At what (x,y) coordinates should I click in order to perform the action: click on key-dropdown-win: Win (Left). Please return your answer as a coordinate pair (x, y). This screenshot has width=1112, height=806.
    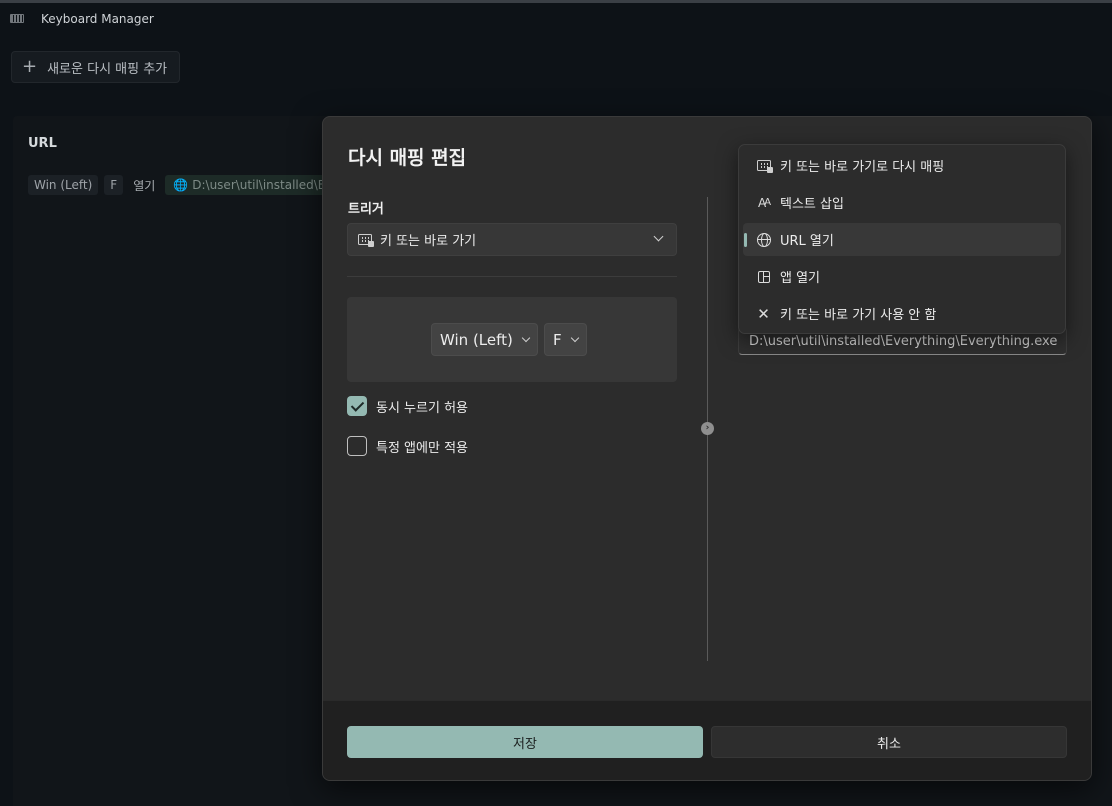
    Looking at the image, I should click on (484, 339).